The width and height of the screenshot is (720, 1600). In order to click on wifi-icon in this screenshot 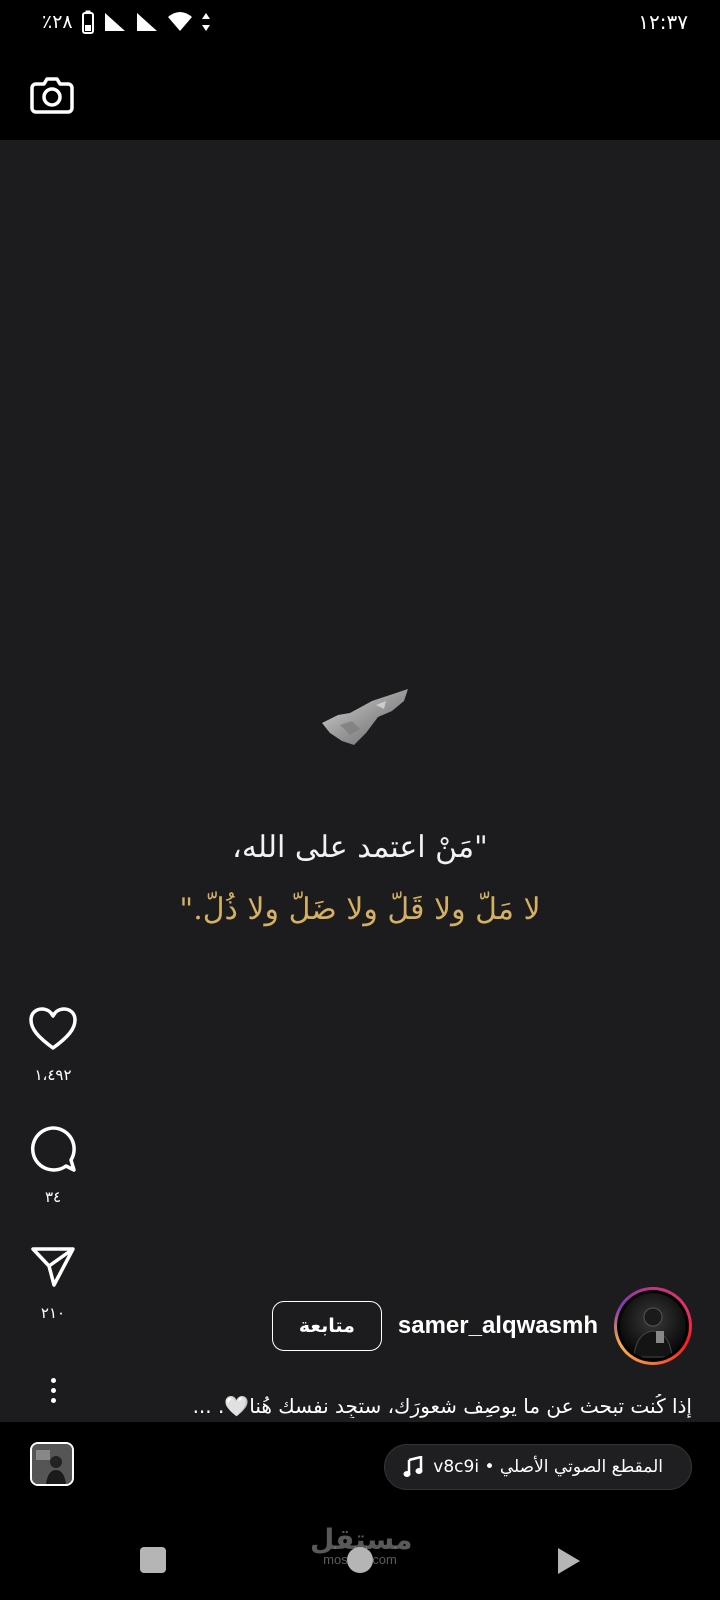, I will do `click(179, 21)`.